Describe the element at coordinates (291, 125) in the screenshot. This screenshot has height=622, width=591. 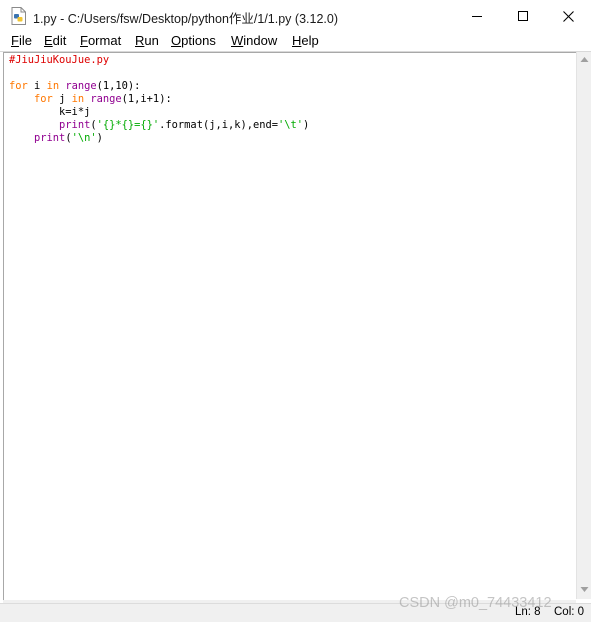
I see `string-token: '\t'` at that location.